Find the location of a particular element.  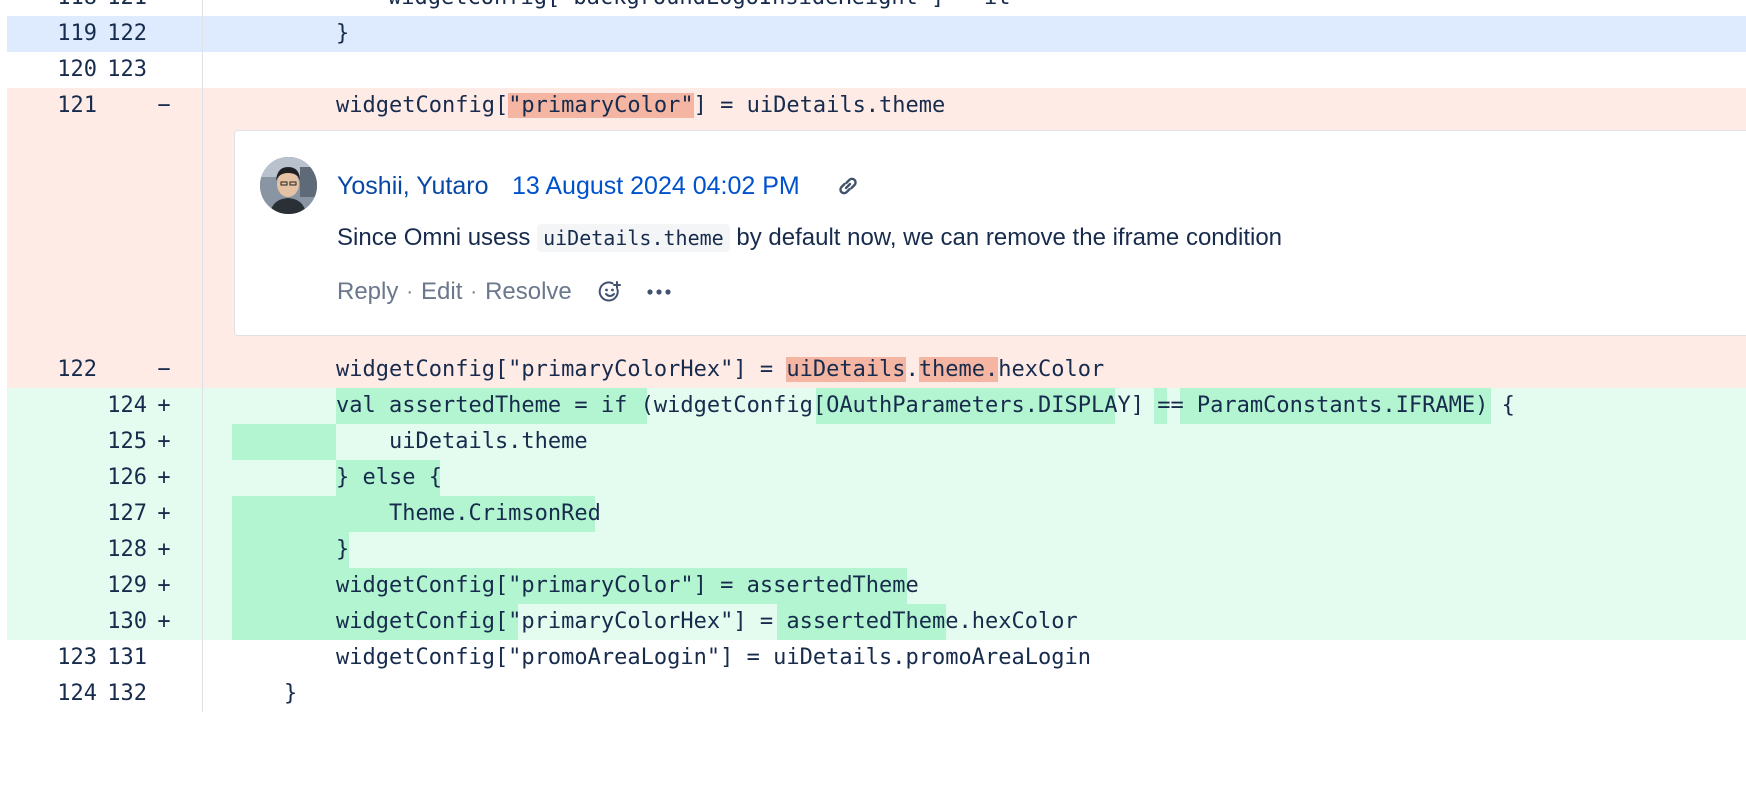

line-gutter: 118 121 is located at coordinates (105, 8).